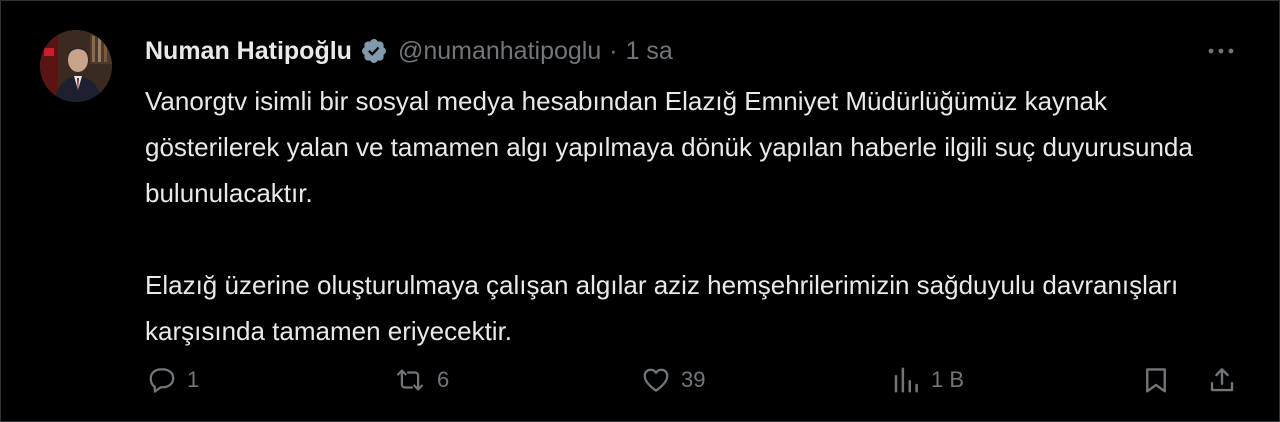 This screenshot has width=1280, height=422. Describe the element at coordinates (906, 380) in the screenshot. I see `views-icon` at that location.